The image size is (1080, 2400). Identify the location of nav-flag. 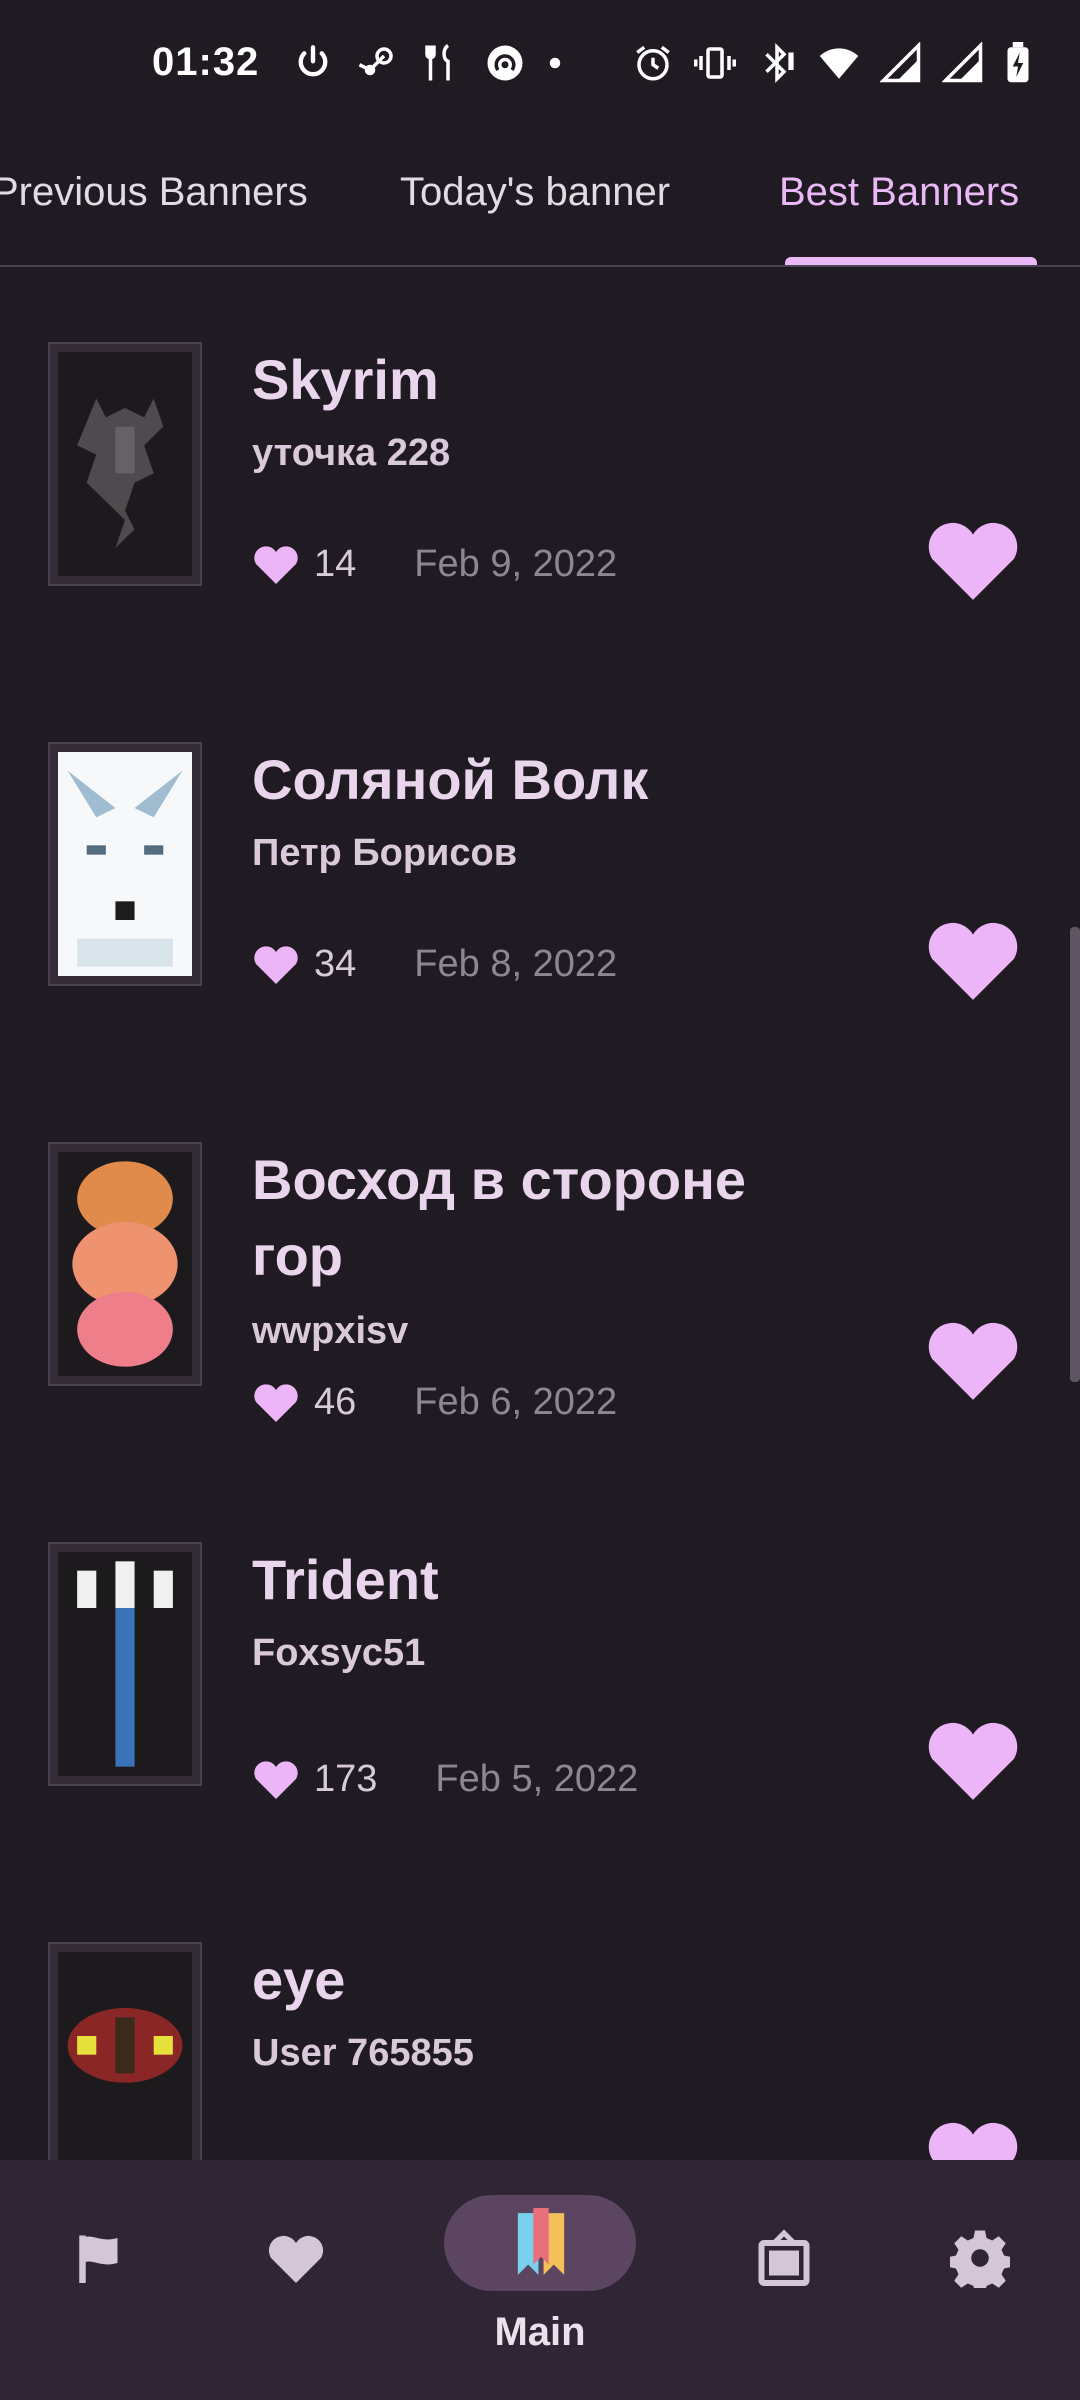
(100, 2280).